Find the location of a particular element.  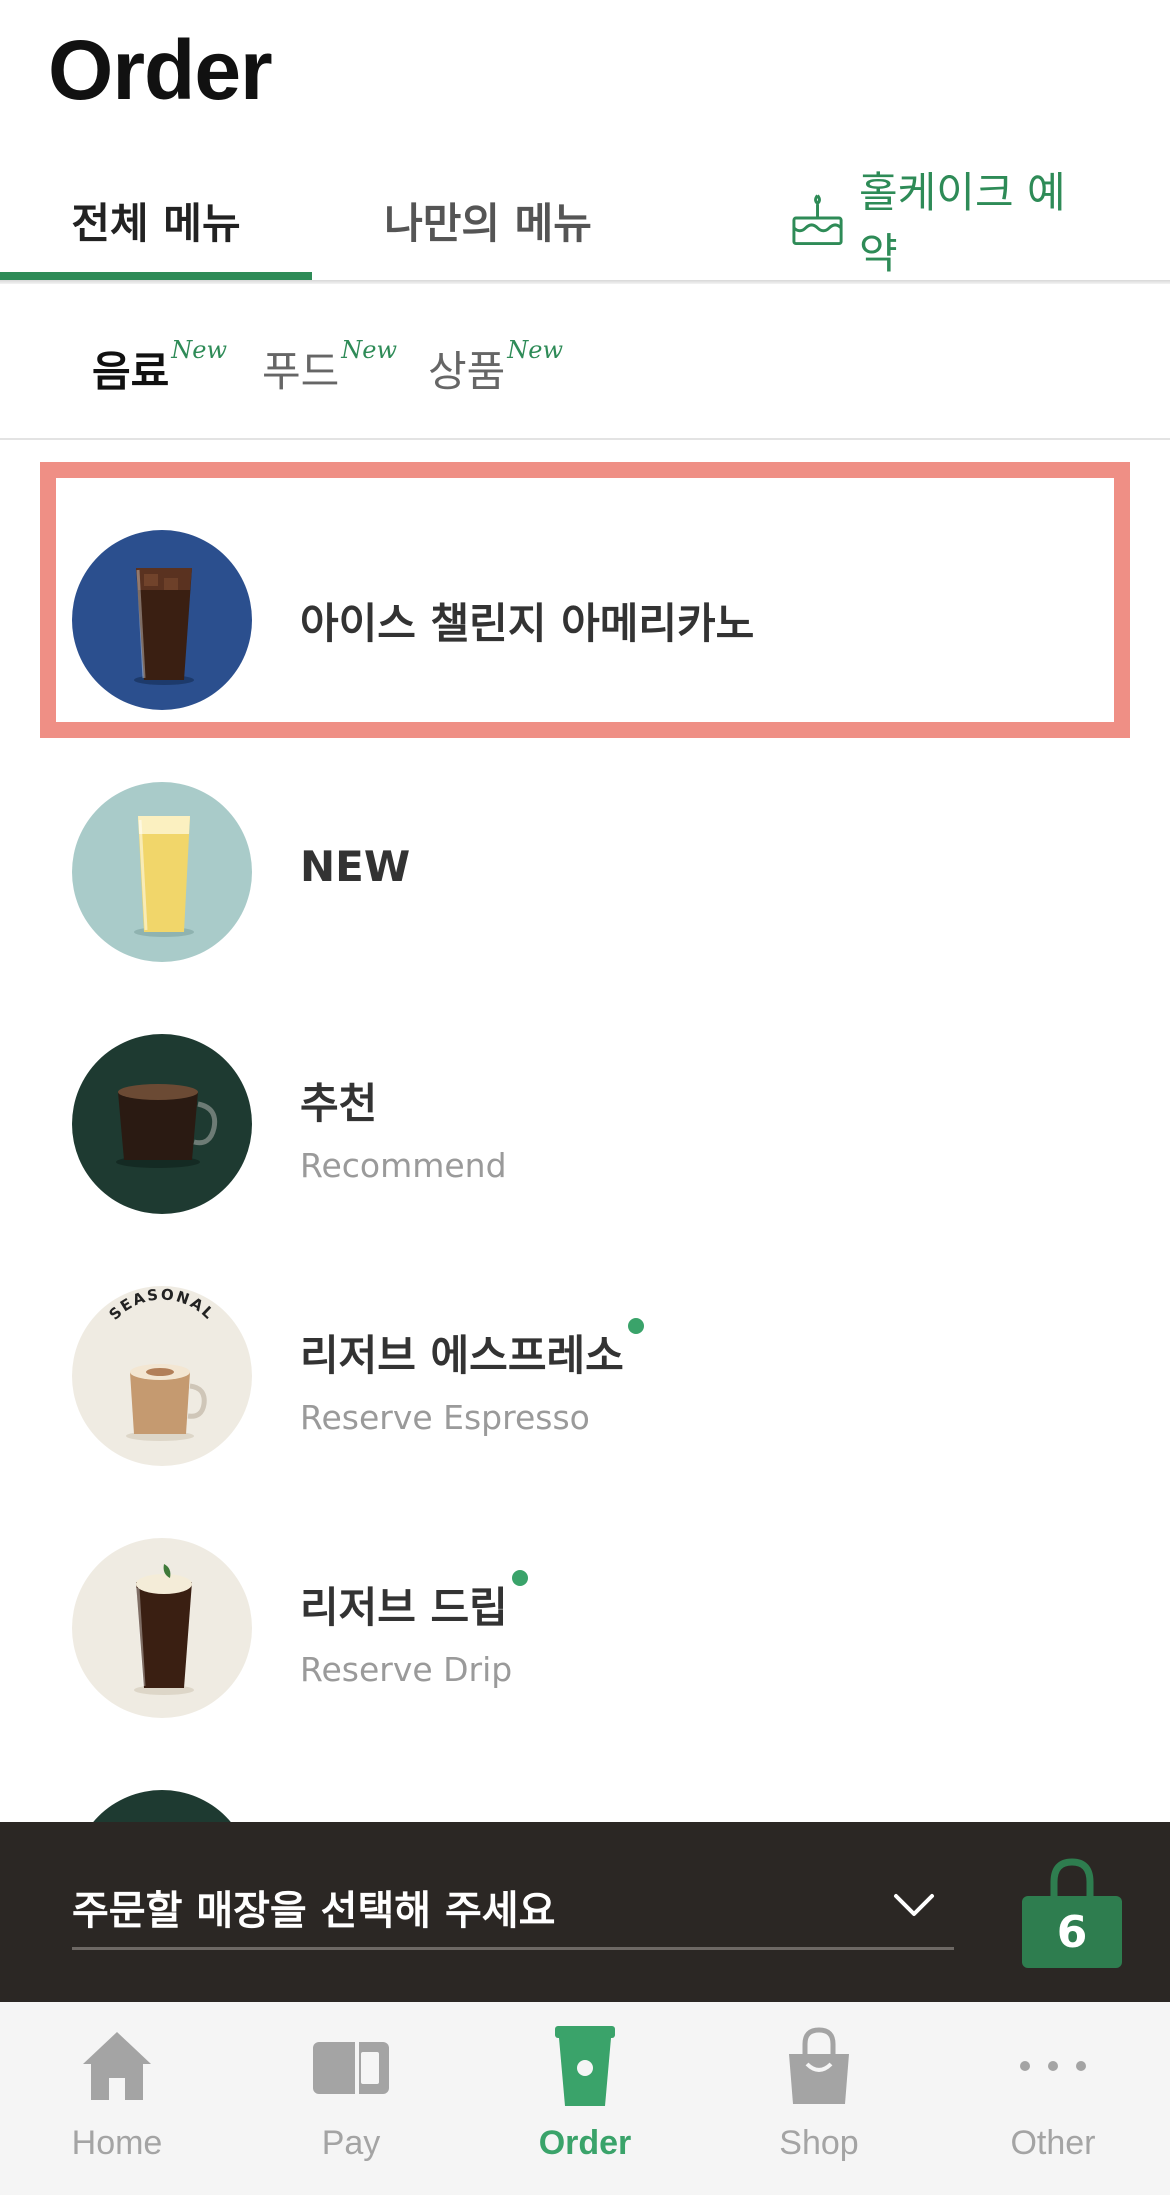

menu-item-title-text: 리저브 드립 is located at coordinates (404, 1607).